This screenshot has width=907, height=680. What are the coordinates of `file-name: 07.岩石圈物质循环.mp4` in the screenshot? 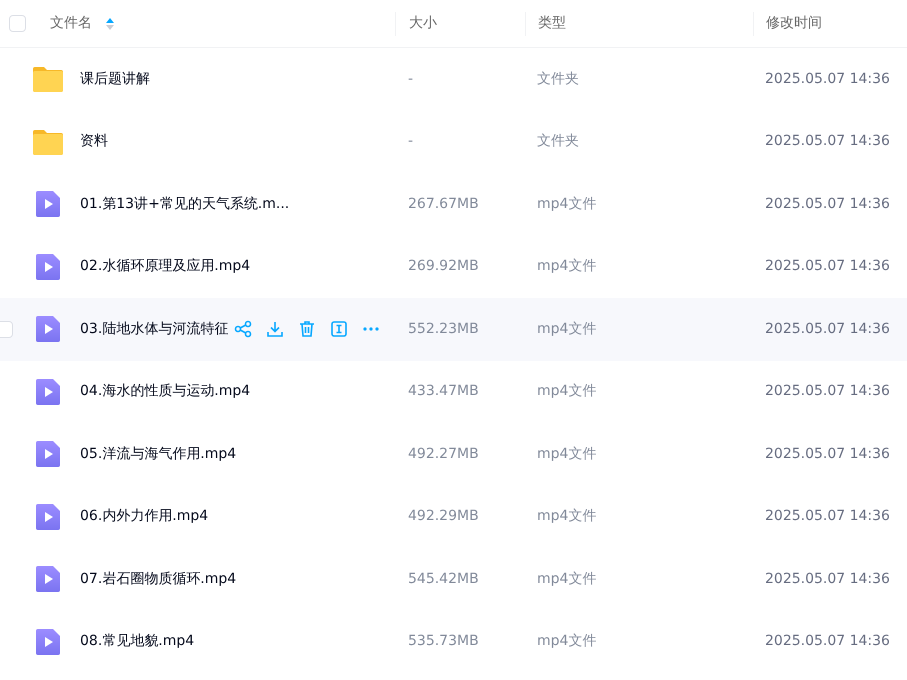 It's located at (158, 579).